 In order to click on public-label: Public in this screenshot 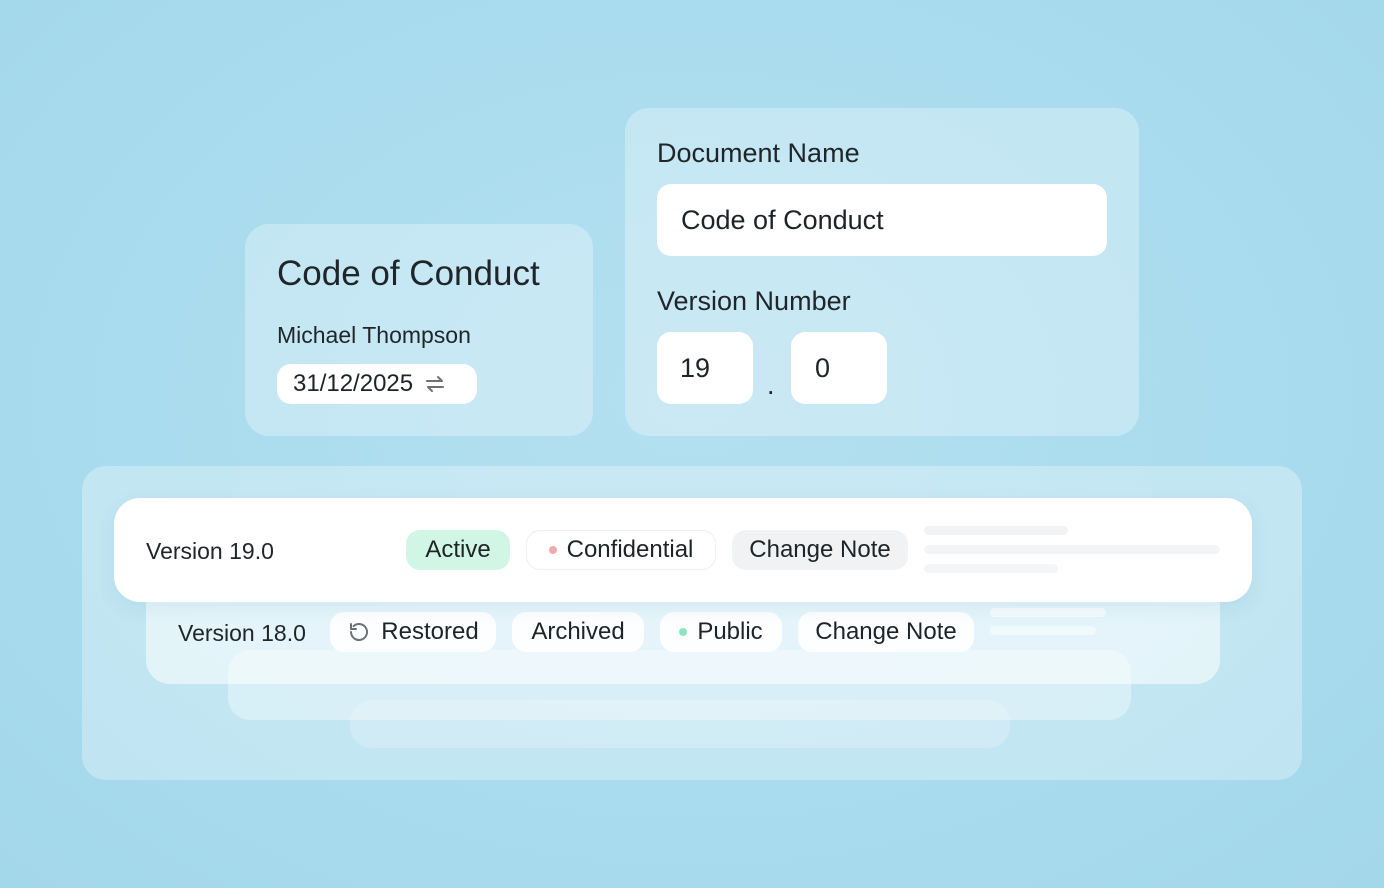, I will do `click(730, 631)`.